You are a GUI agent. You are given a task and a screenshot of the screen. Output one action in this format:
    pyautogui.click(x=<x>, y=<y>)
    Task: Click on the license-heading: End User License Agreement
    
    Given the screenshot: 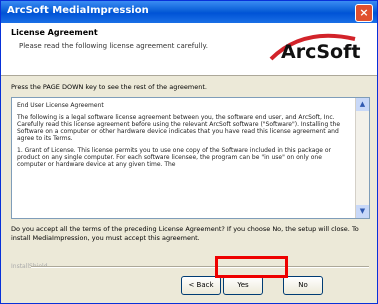 What is the action you would take?
    pyautogui.click(x=60, y=105)
    